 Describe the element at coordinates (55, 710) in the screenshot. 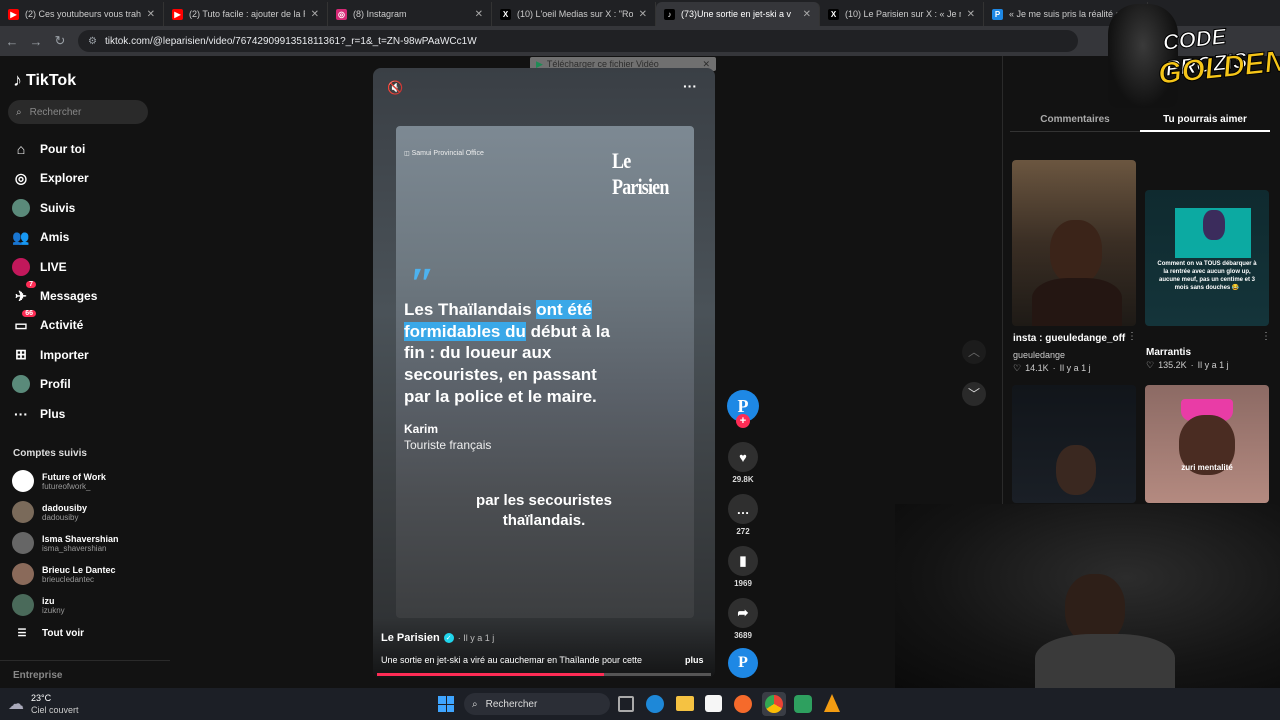

I see `weather-desc: Ciel couvert` at that location.